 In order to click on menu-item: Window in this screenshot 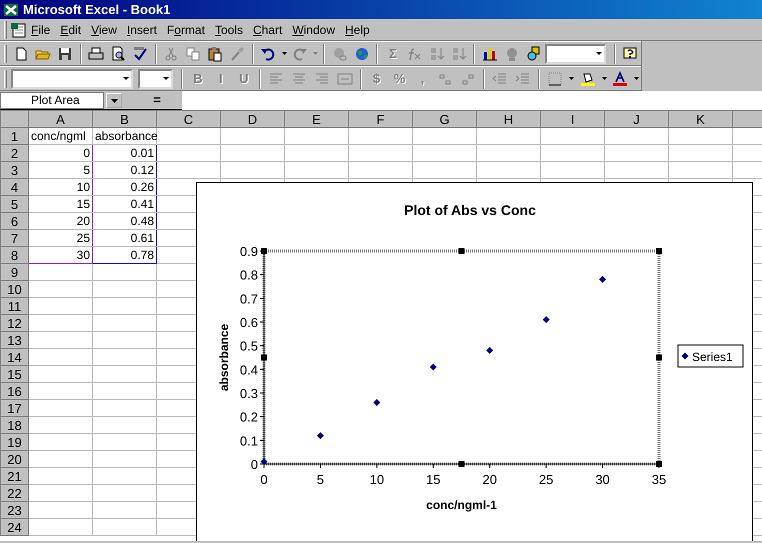, I will do `click(313, 29)`.